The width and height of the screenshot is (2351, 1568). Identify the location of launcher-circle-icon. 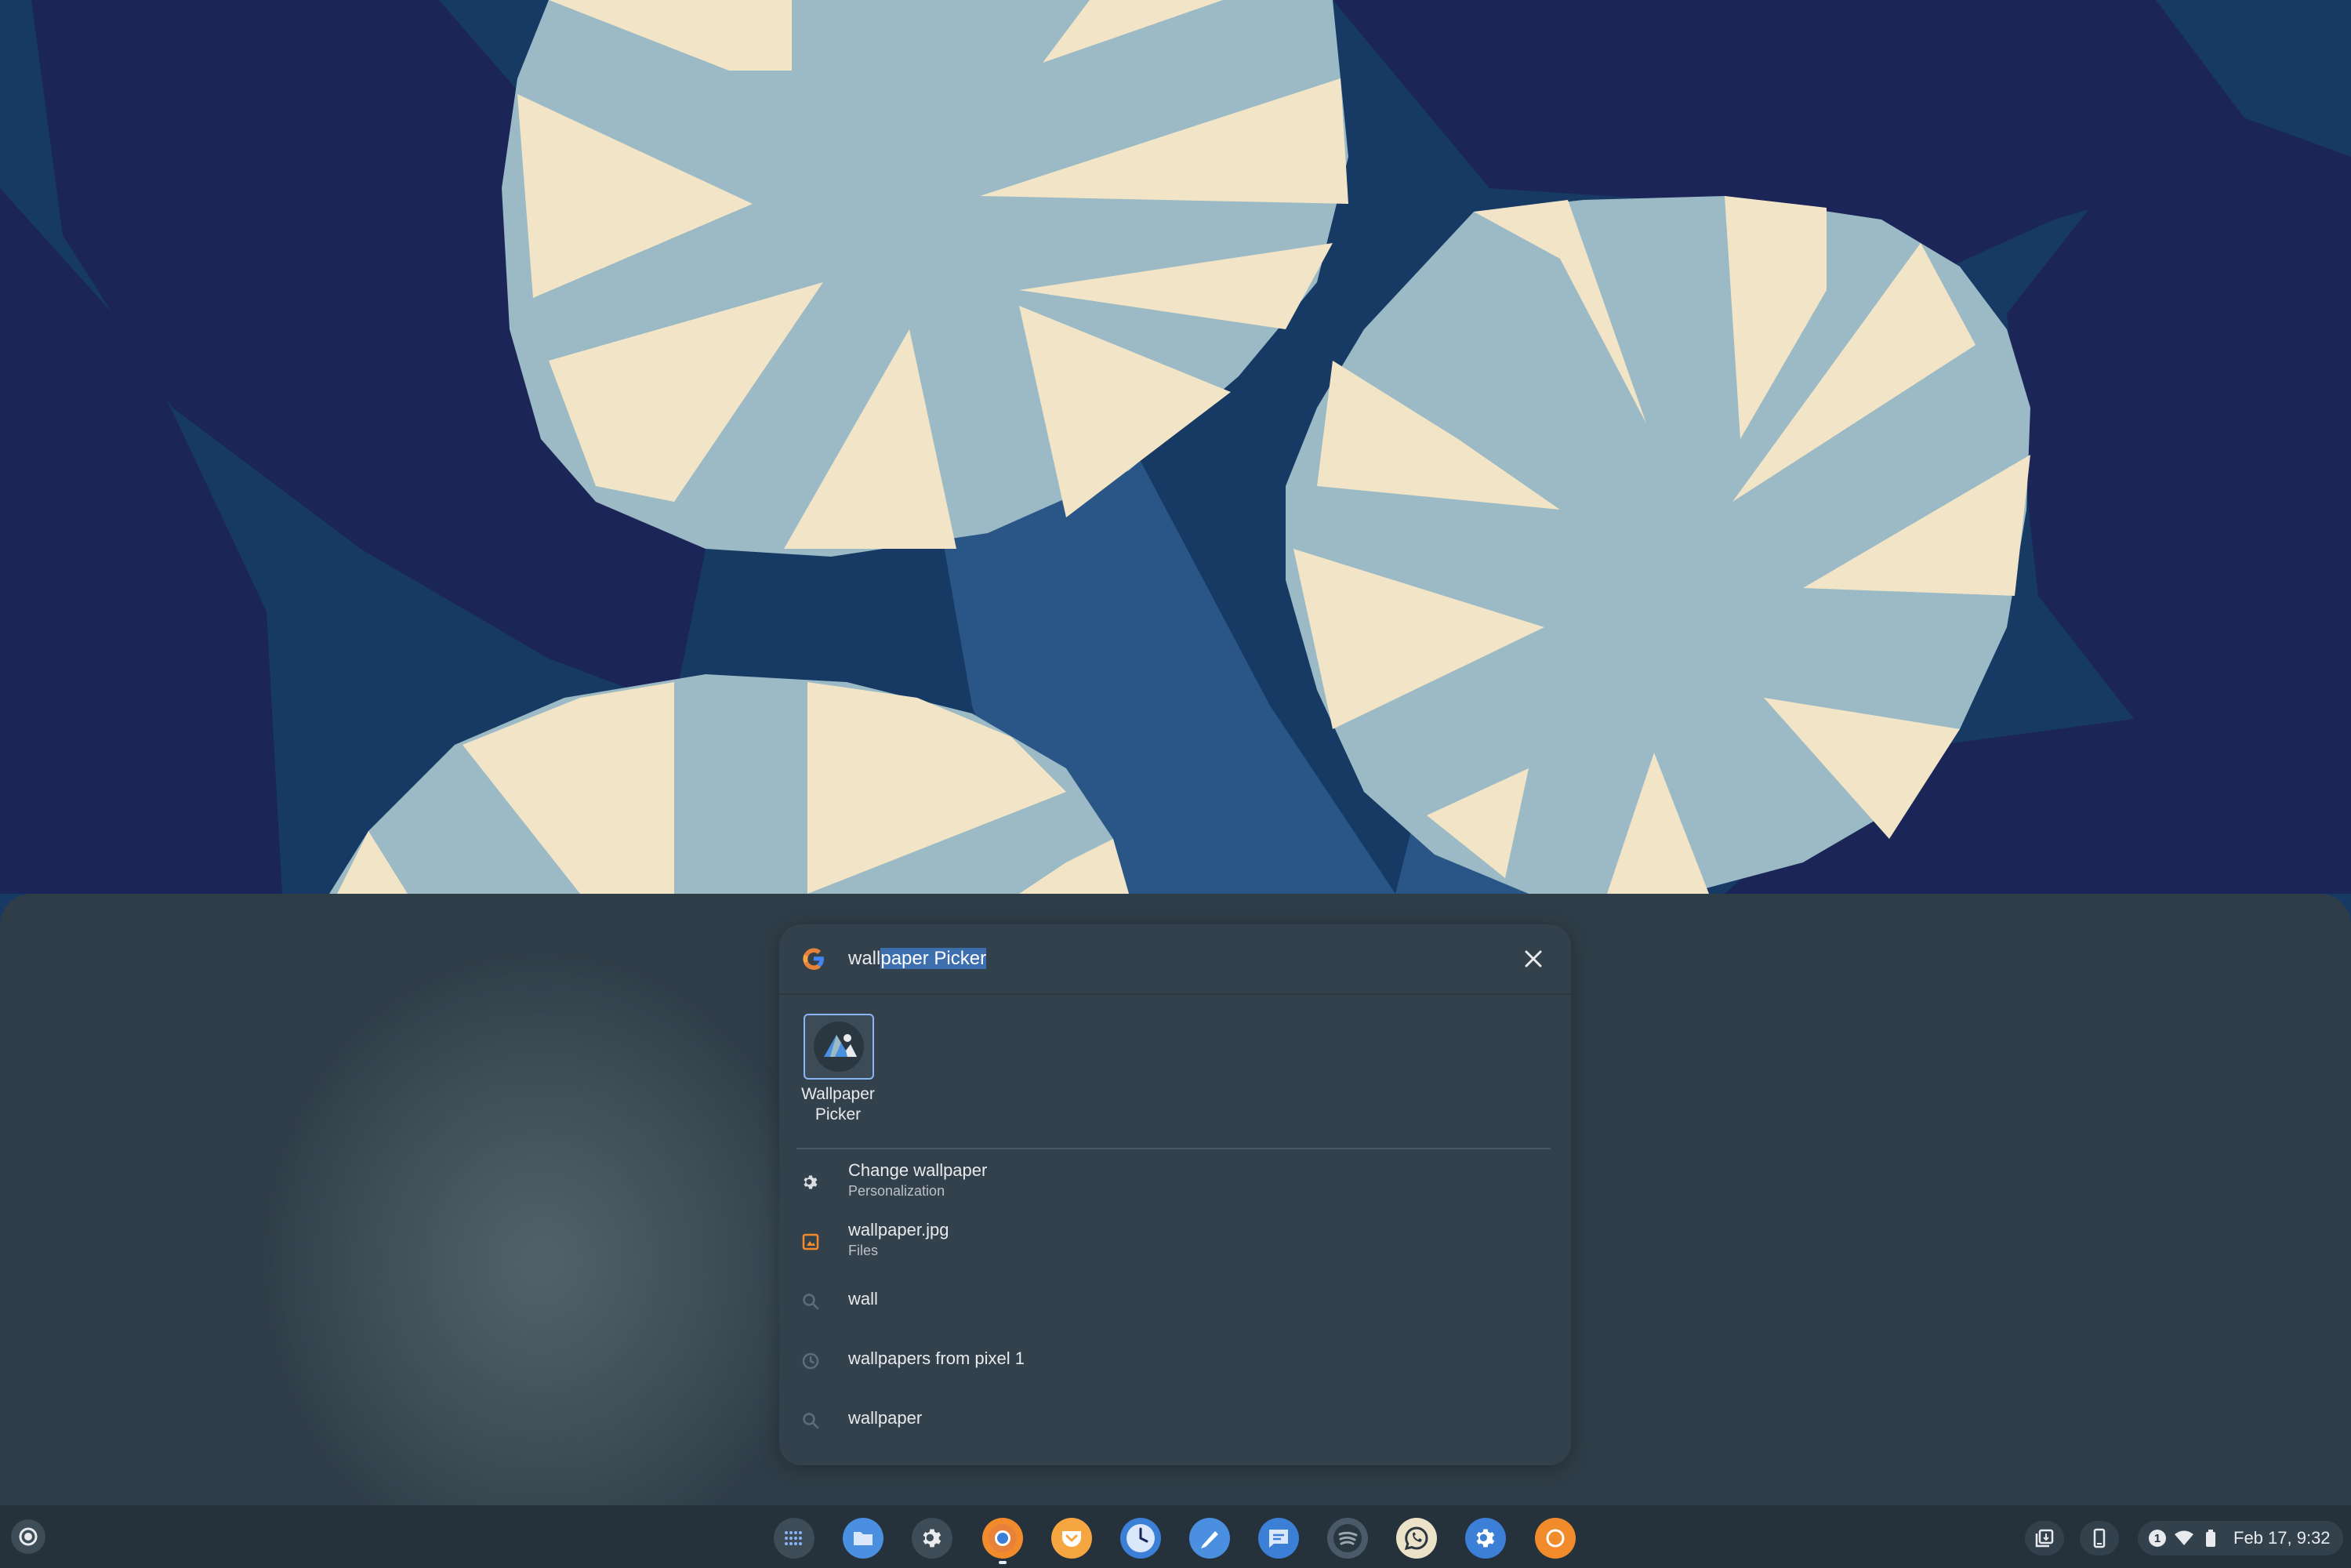
(29, 1536).